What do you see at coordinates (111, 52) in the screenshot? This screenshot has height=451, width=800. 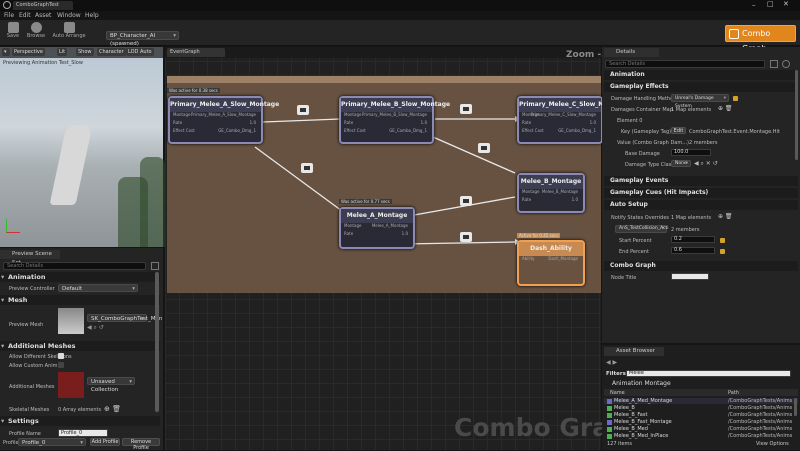 I see `character-button: Character` at bounding box center [111, 52].